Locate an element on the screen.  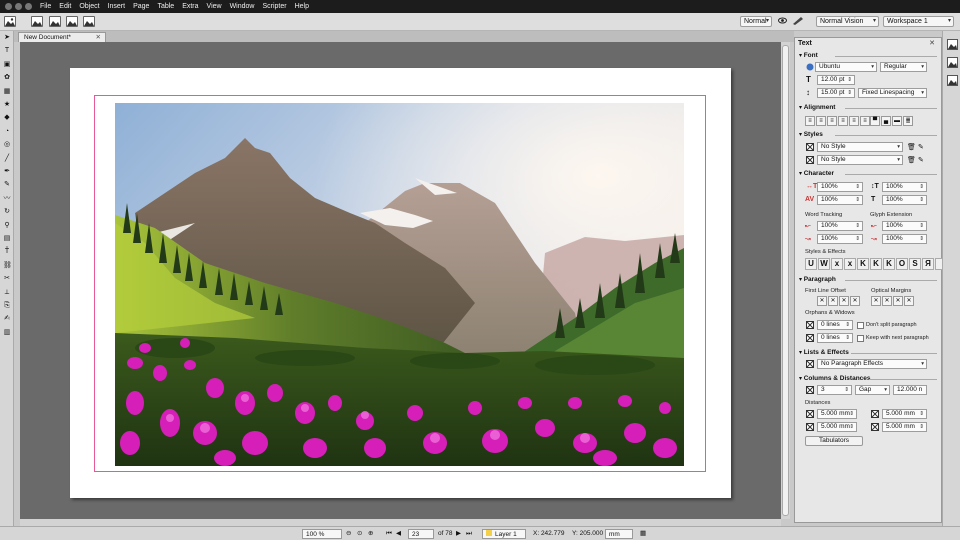
image-frame-icon: ▣ is located at coordinates (7, 65).